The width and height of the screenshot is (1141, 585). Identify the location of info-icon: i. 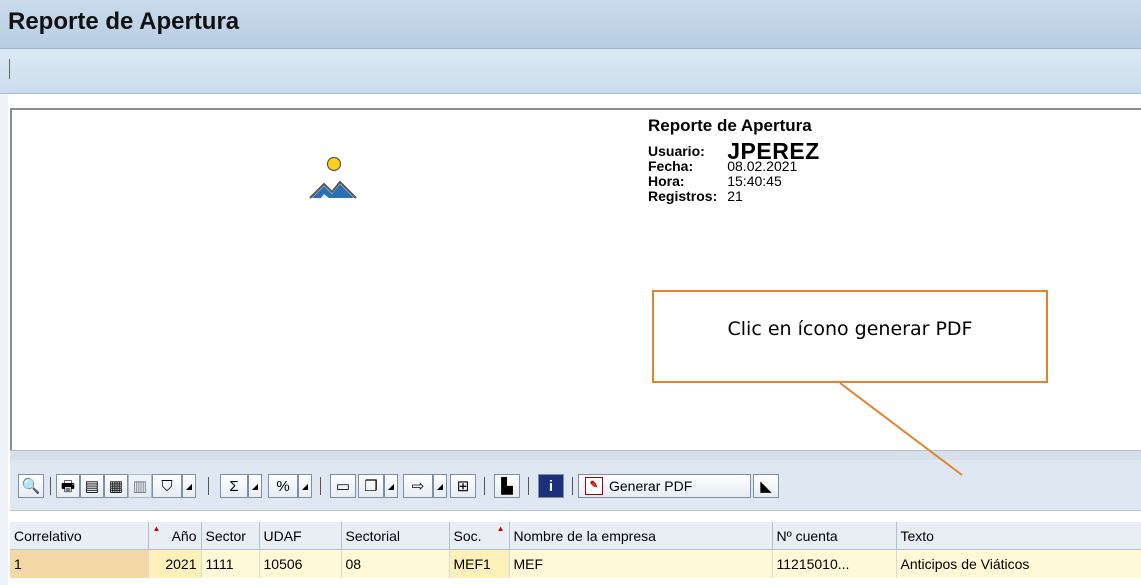
(551, 486).